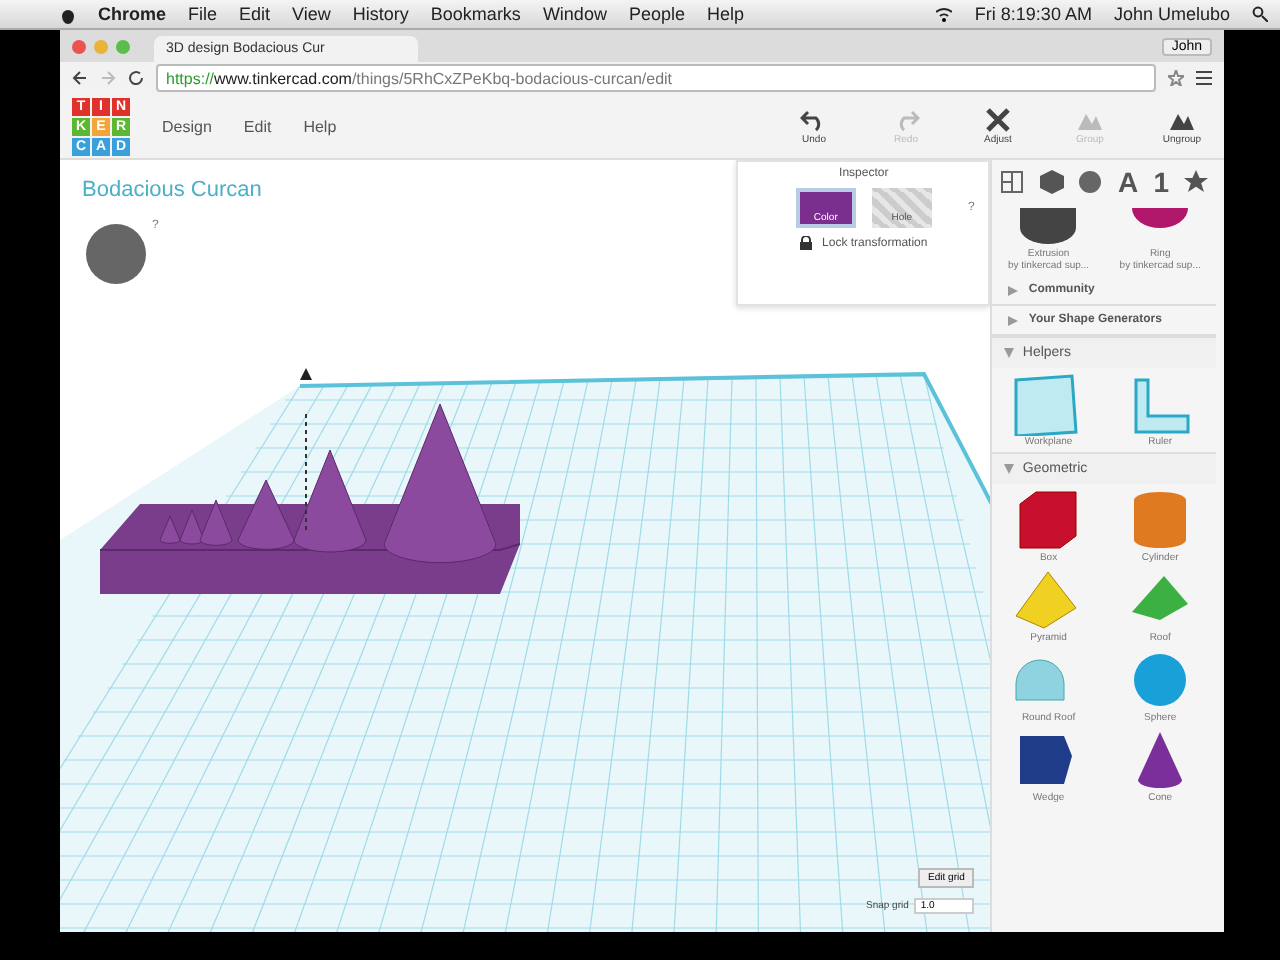  Describe the element at coordinates (79, 46) in the screenshot. I see `close-window-icon` at that location.